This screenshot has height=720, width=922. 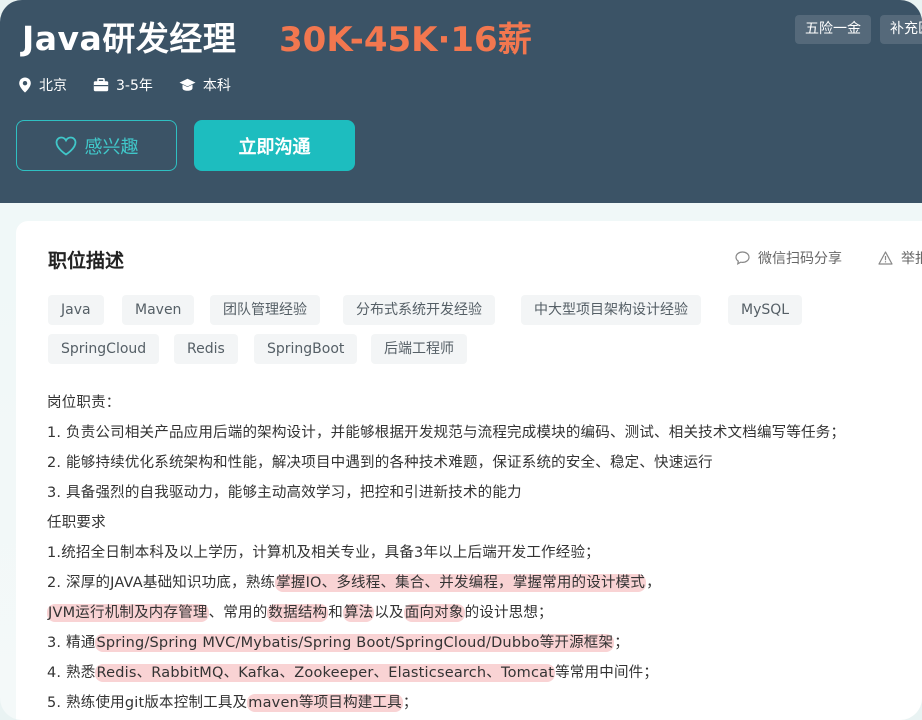 What do you see at coordinates (161, 583) in the screenshot?
I see `text-span: 2. 深厚的JAVA基础知识功底，熟练` at bounding box center [161, 583].